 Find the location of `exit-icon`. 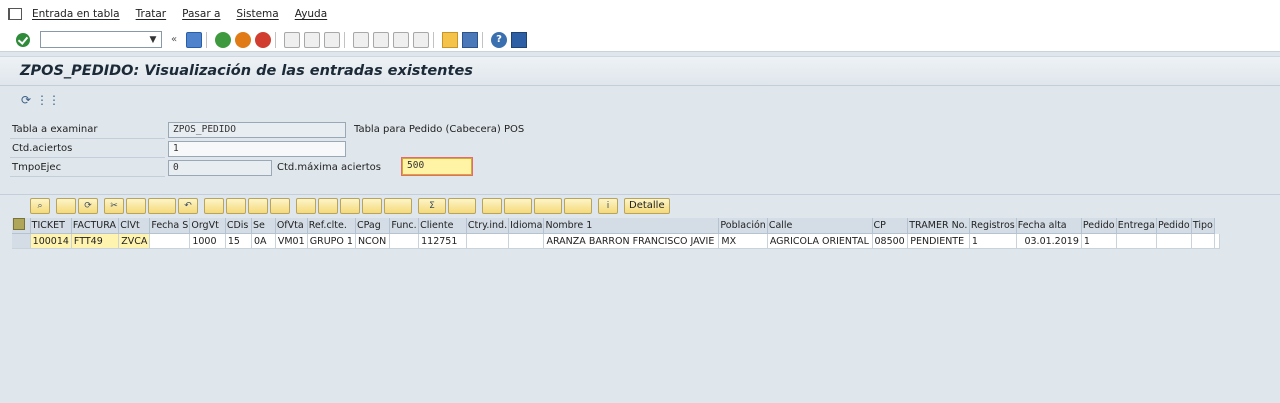

exit-icon is located at coordinates (15, 14).